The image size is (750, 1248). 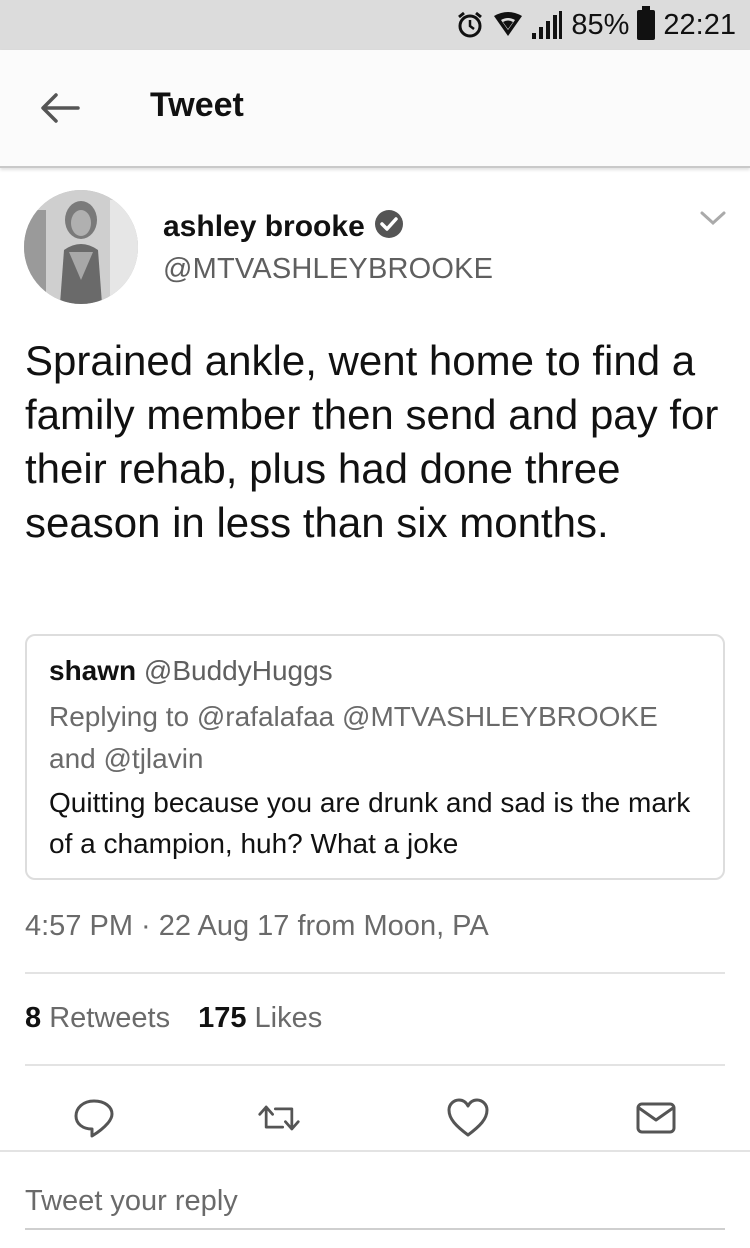 I want to click on likes-label: Likes, so click(x=288, y=1018).